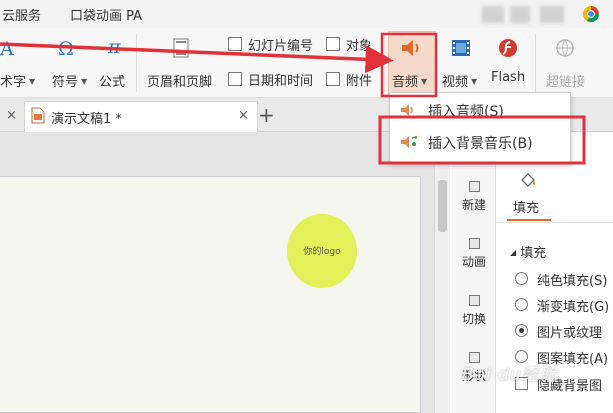 This screenshot has height=413, width=613. What do you see at coordinates (508, 48) in the screenshot?
I see `flash-icon` at bounding box center [508, 48].